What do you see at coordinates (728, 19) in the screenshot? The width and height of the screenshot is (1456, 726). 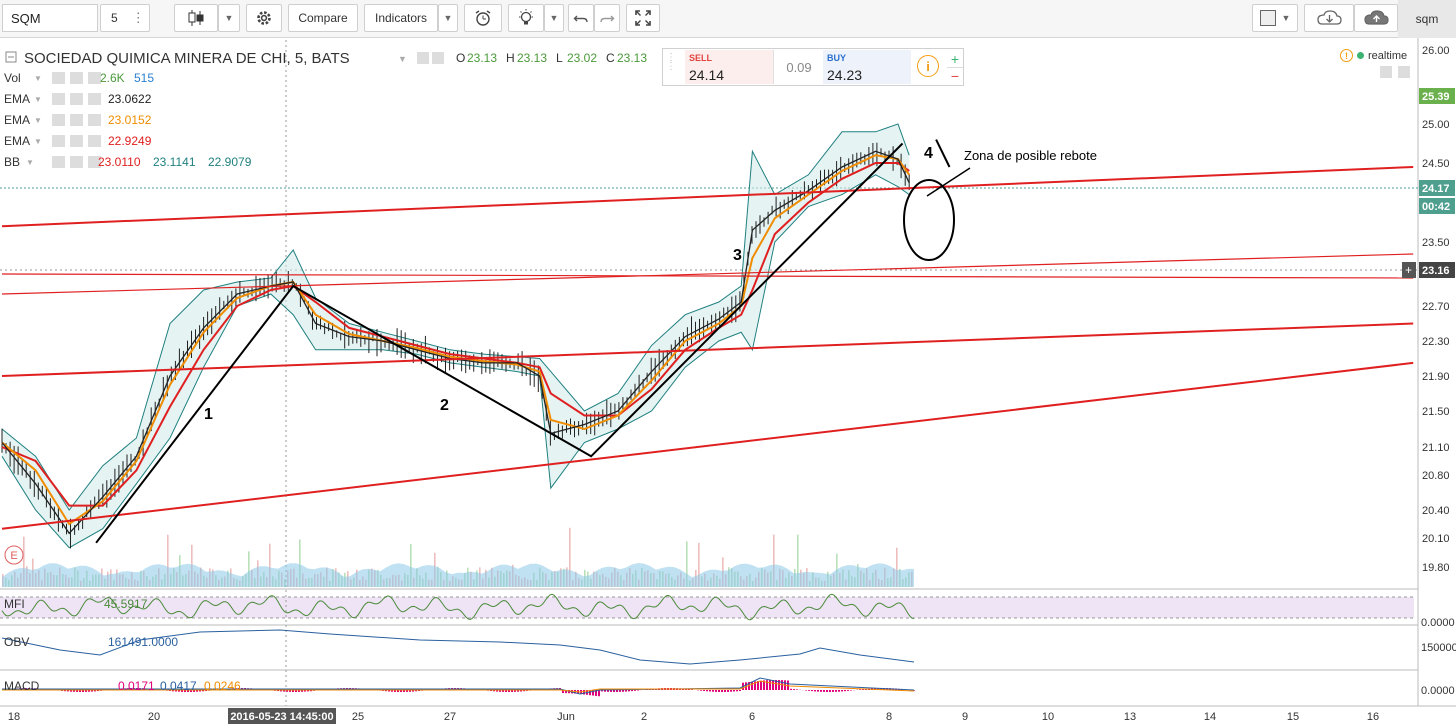 I see `top-toolbar: 5 ⋮ ▼ Compare Indicators ▼ ▼ ▼ sqm` at bounding box center [728, 19].